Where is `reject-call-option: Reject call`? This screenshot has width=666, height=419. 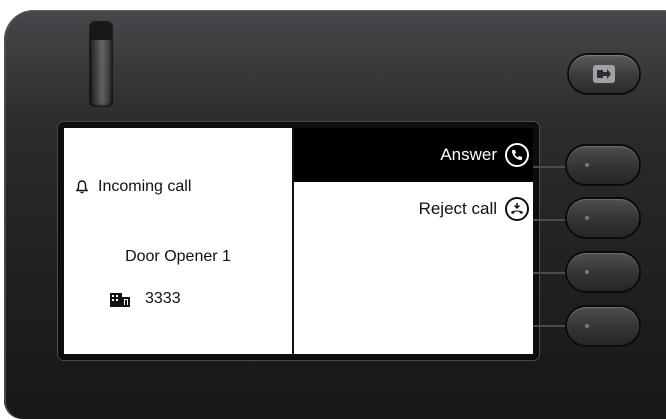 reject-call-option: Reject call is located at coordinates (413, 209).